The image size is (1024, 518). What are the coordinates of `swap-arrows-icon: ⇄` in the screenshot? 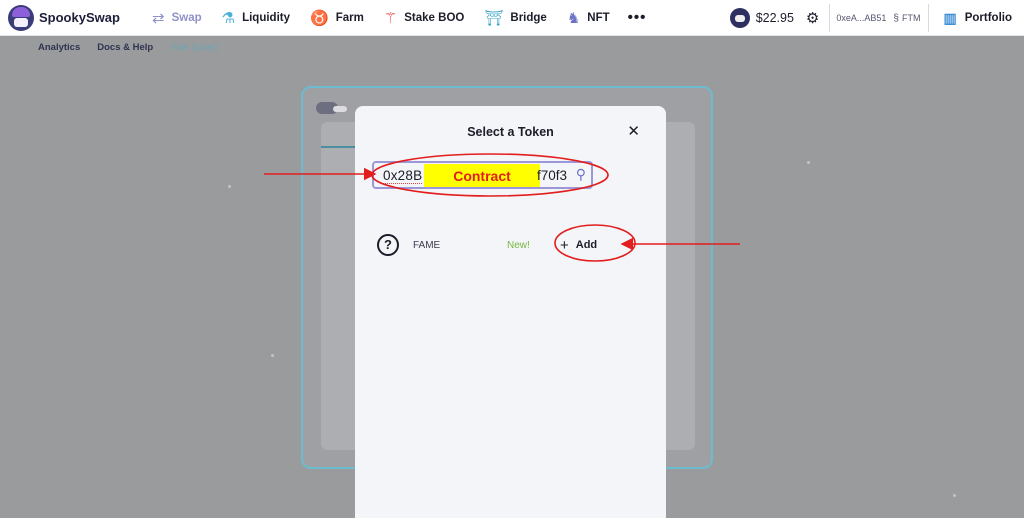 It's located at (158, 18).